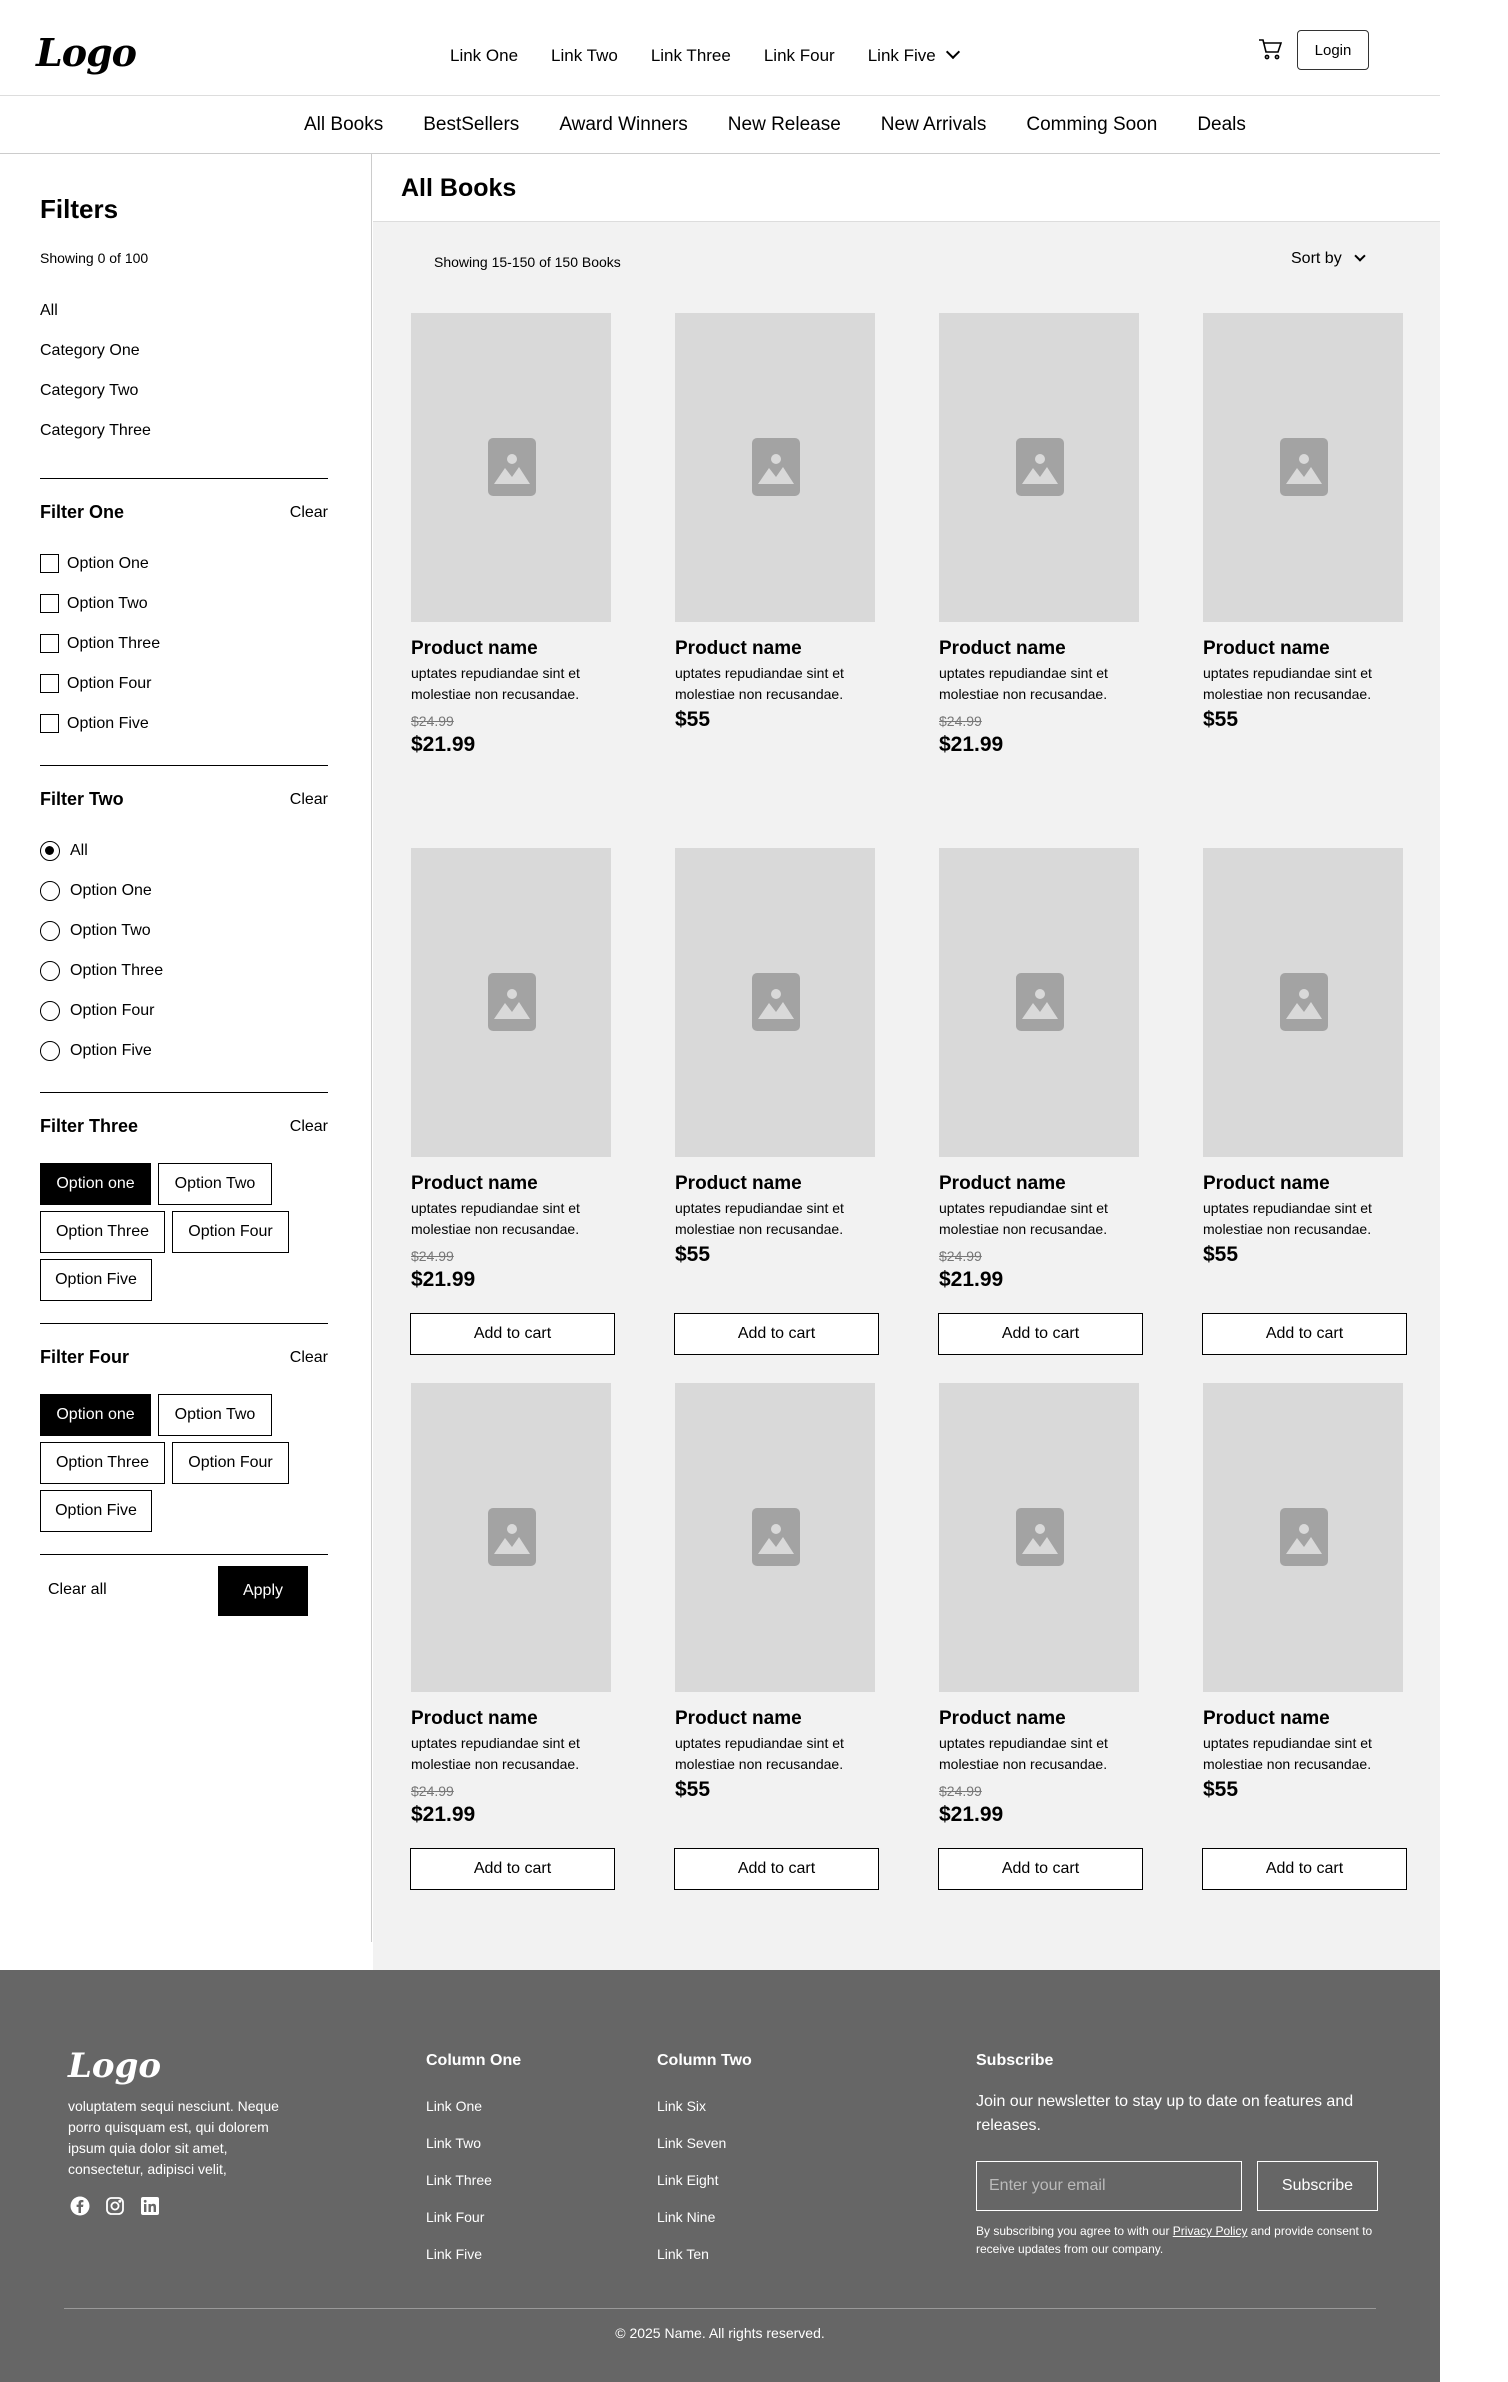  Describe the element at coordinates (453, 2143) in the screenshot. I see `footer-link: Link Two` at that location.